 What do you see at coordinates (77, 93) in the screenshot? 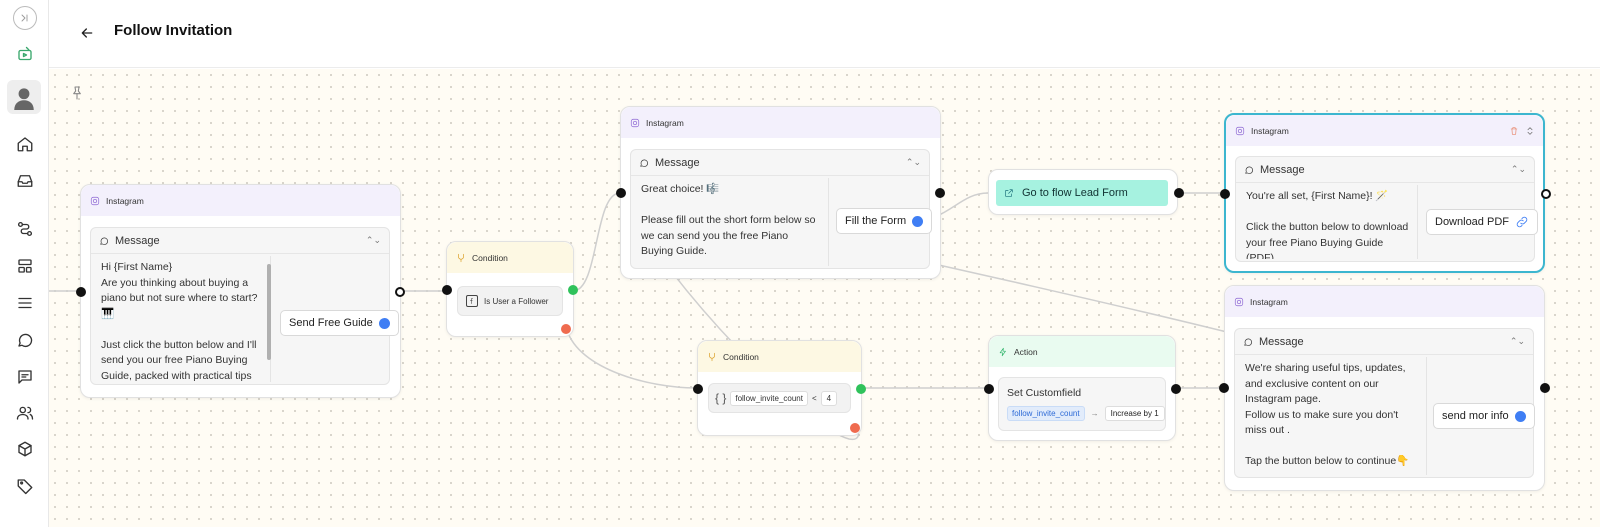
I see `pin-icon` at bounding box center [77, 93].